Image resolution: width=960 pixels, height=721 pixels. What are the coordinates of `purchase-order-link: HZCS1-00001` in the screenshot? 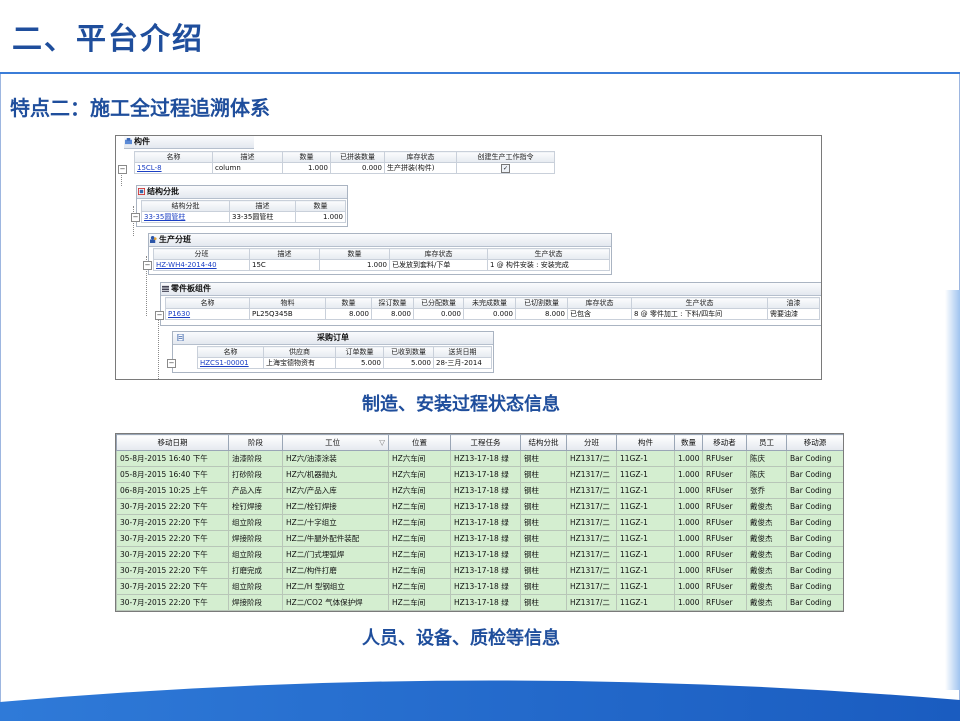 It's located at (230, 363).